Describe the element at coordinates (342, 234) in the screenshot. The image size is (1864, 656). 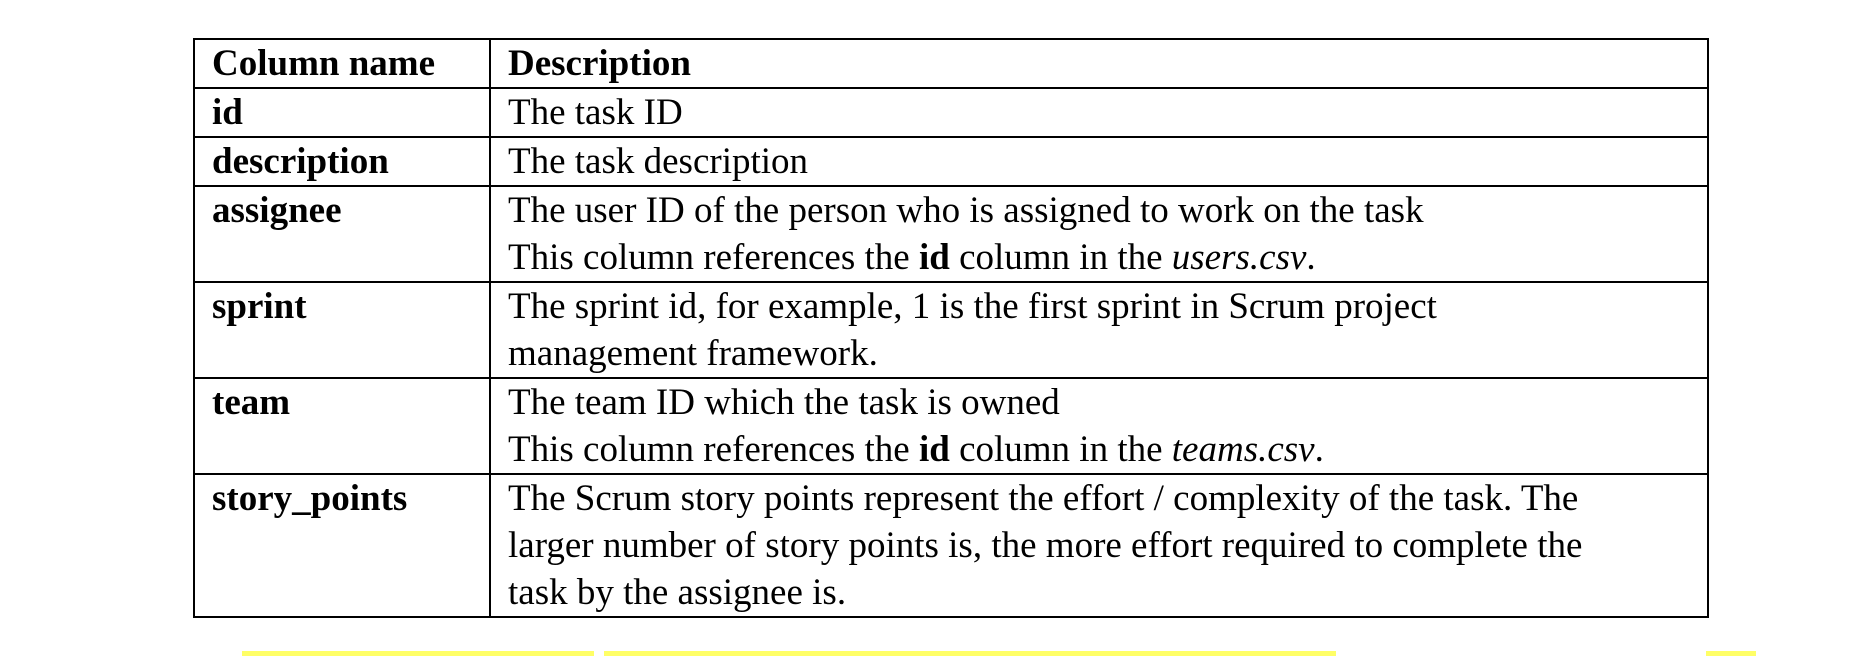
I see `column-name-cell: assignee` at that location.